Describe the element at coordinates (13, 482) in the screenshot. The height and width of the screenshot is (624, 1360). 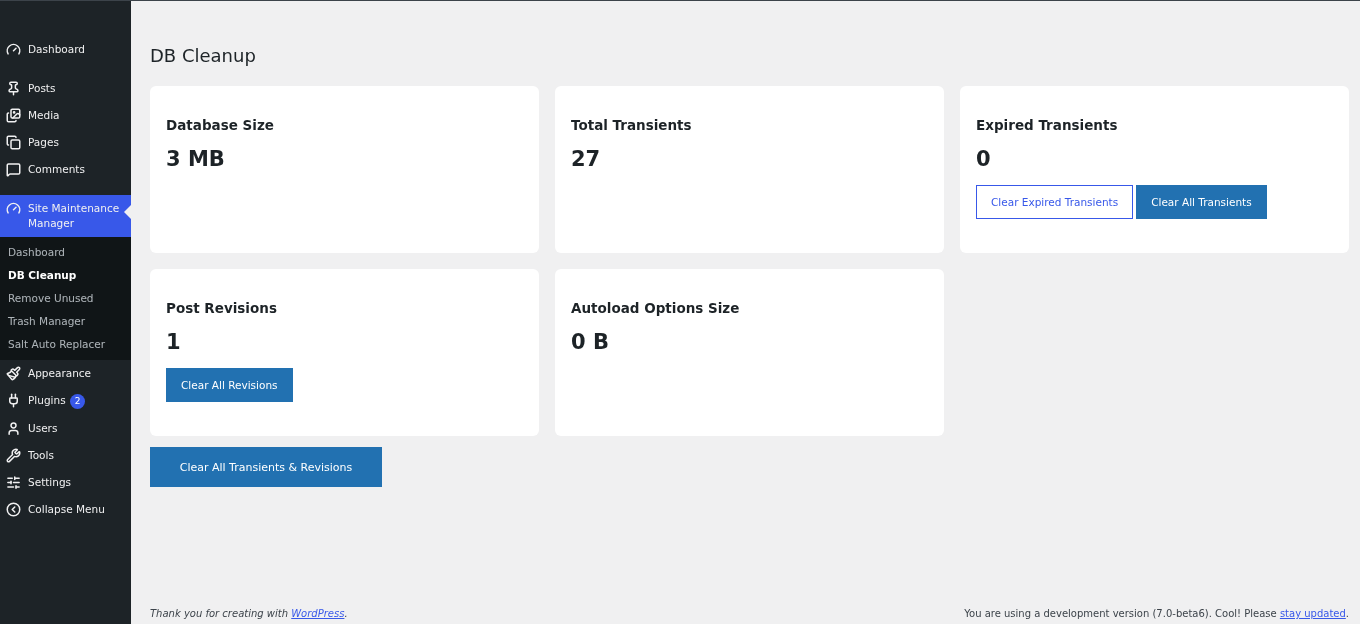
I see `sliders-icon` at that location.